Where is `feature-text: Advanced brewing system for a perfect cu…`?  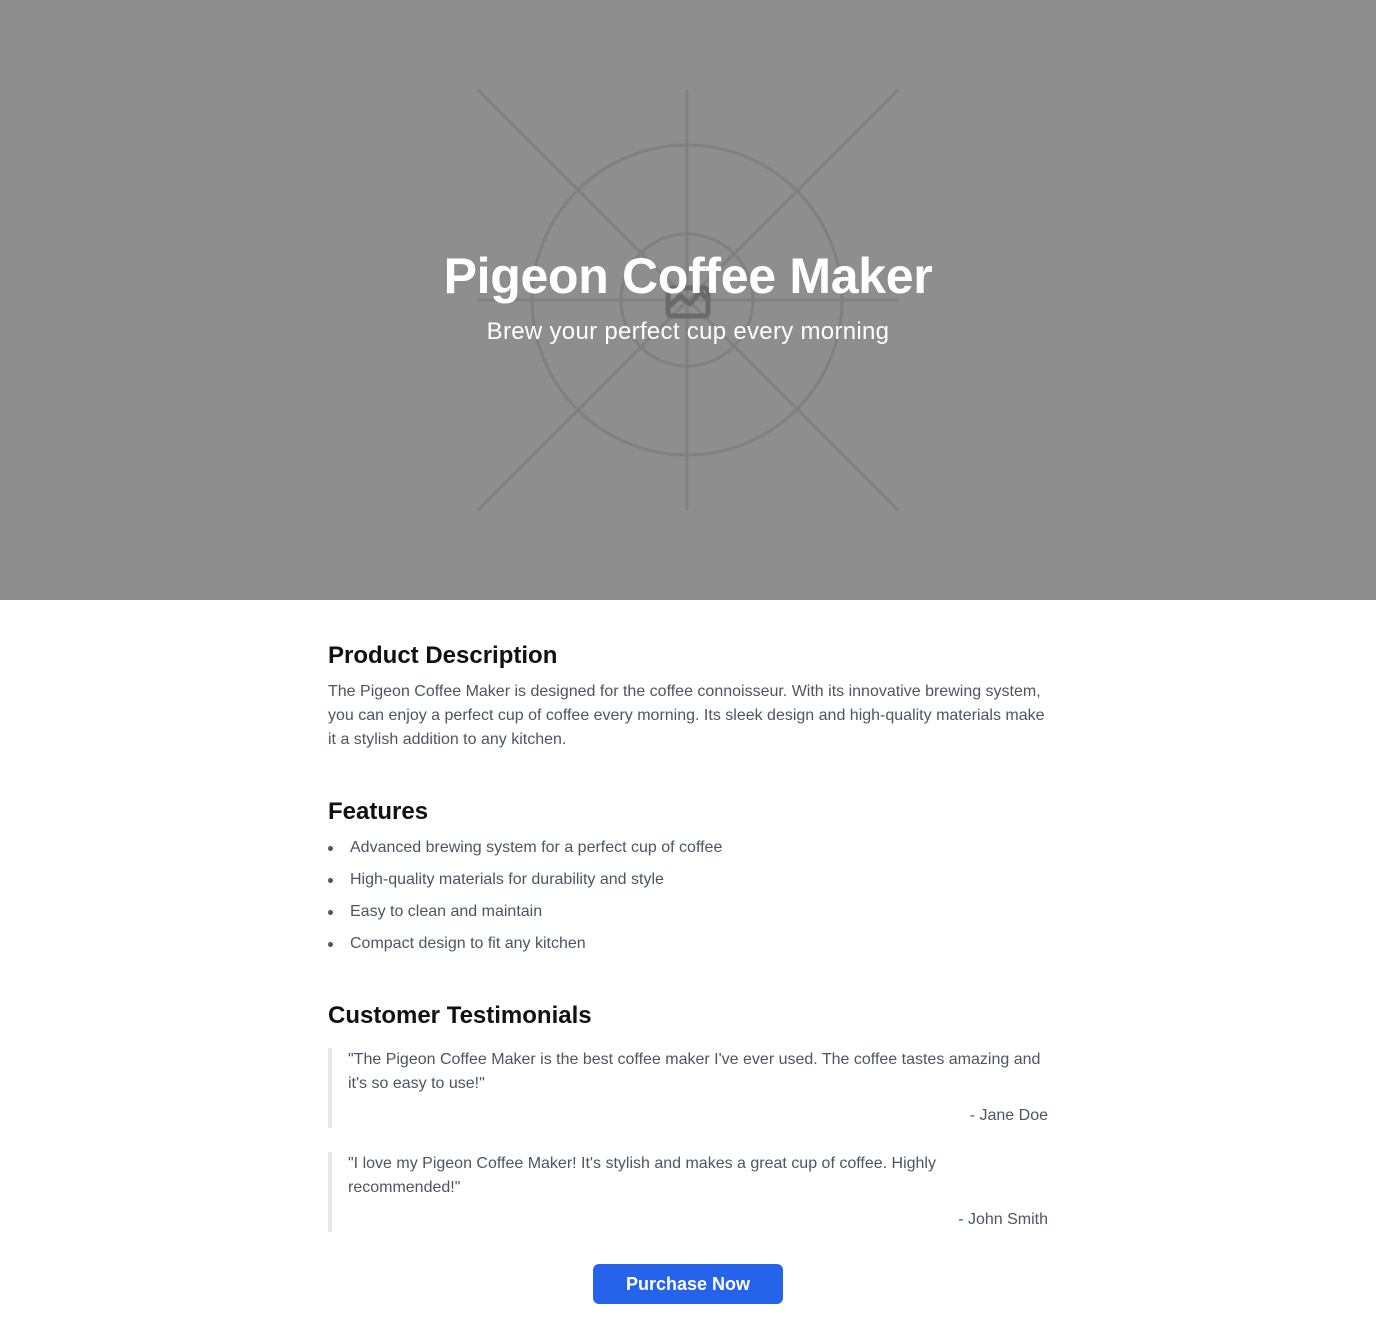
feature-text: Advanced brewing system for a perfect cu… is located at coordinates (536, 847).